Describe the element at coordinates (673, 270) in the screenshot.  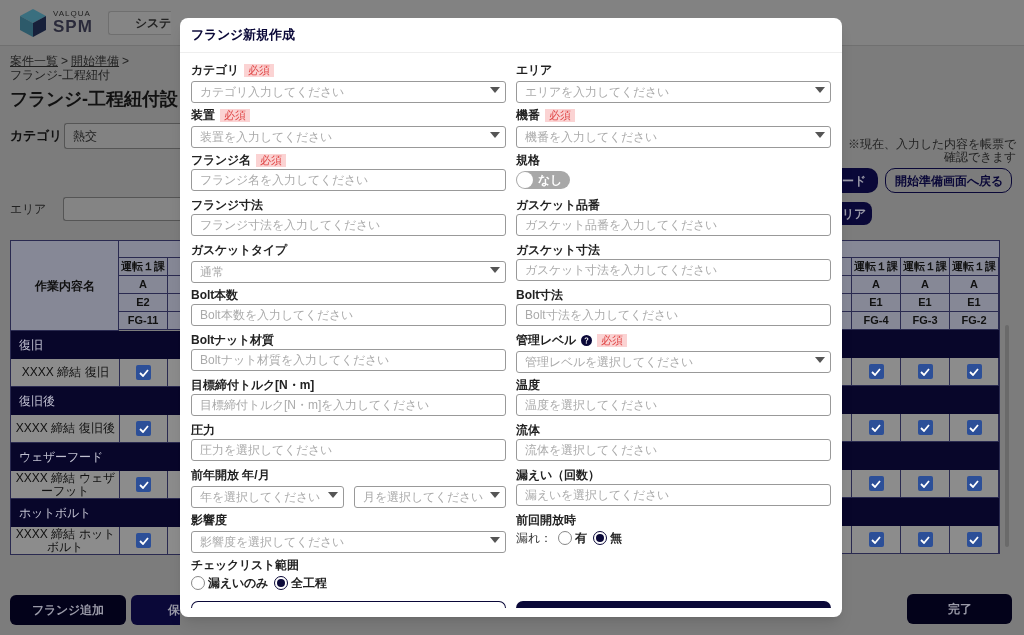
I see `text-field: ガスケット寸法を入力してください` at that location.